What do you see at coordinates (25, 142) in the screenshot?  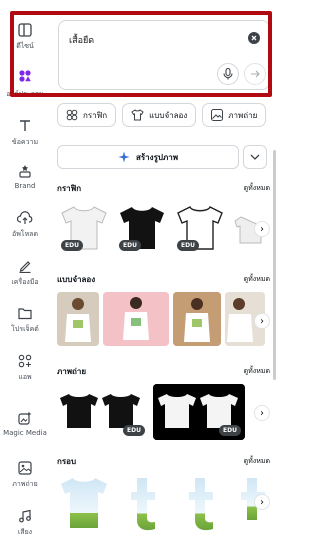 I see `rail-label: ข้อความ` at bounding box center [25, 142].